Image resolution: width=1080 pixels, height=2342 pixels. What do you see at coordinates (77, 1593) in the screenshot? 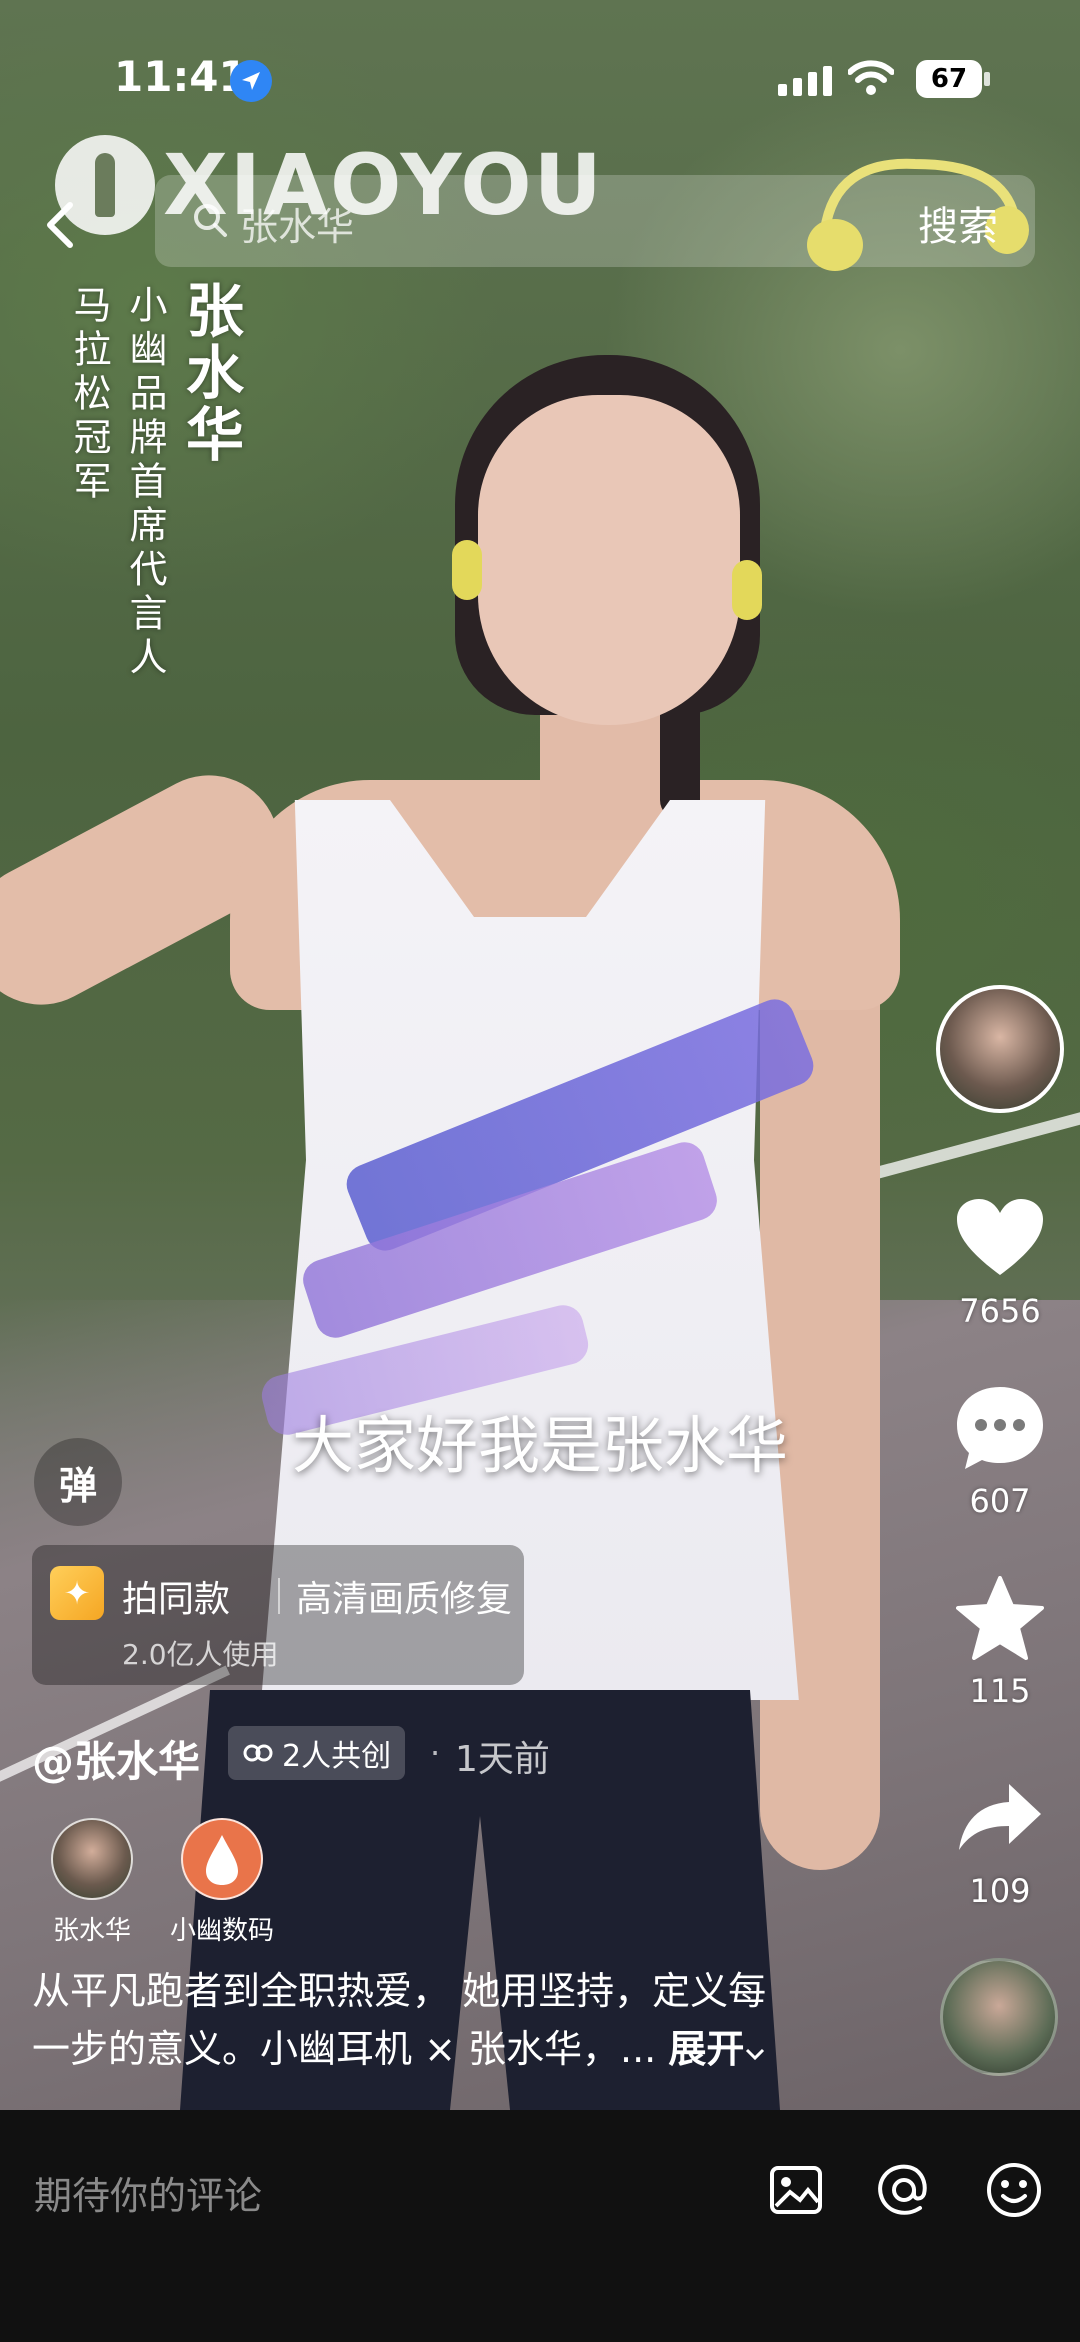
I see `sparkle-icon: ✦` at bounding box center [77, 1593].